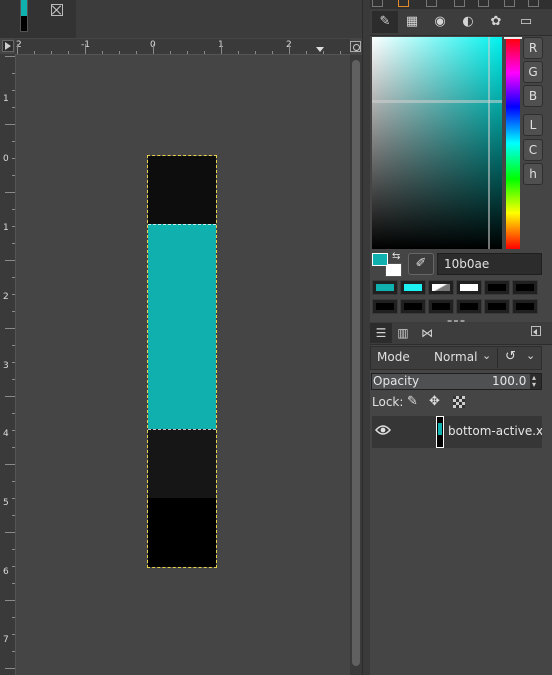 This screenshot has height=675, width=552. I want to click on channel-g-button: G, so click(533, 72).